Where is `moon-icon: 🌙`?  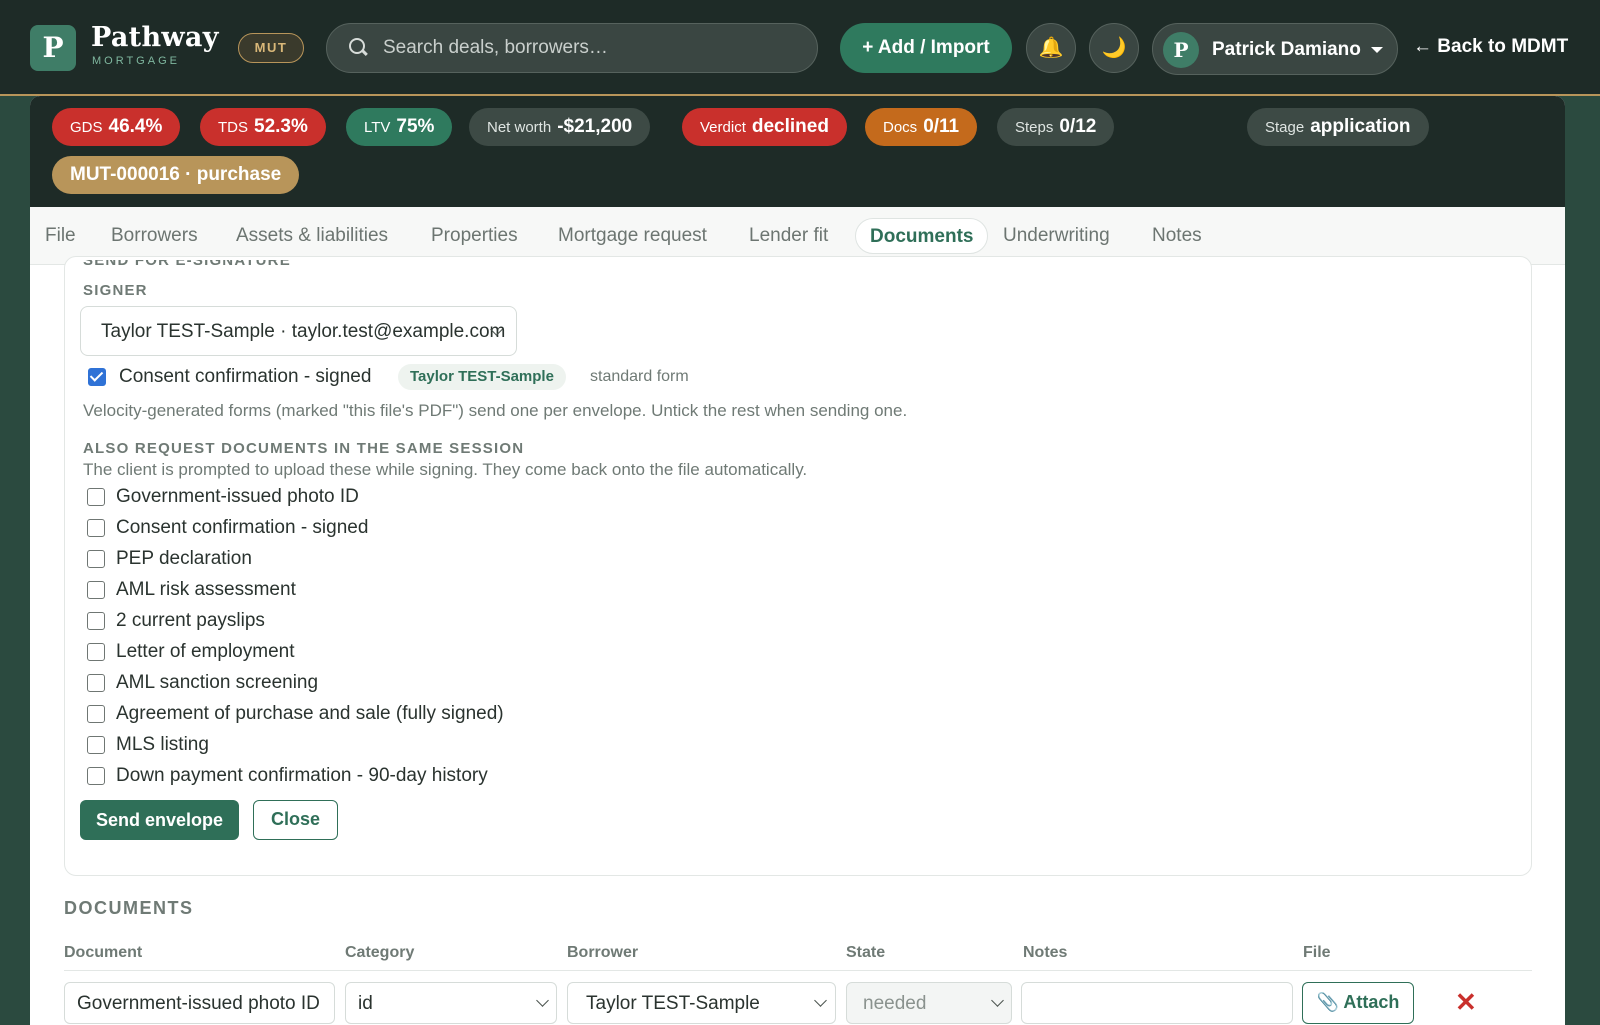 moon-icon: 🌙 is located at coordinates (1114, 48).